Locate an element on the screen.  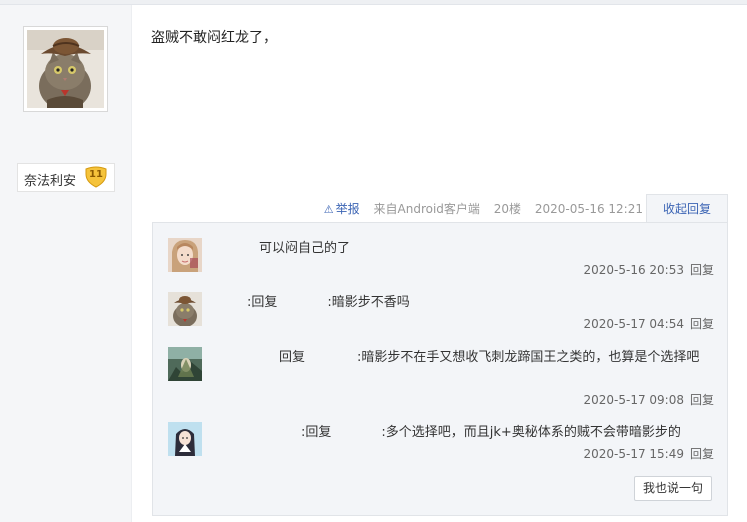
reply-meta: 2020-5-17 15:49 回复 is located at coordinates (648, 453).